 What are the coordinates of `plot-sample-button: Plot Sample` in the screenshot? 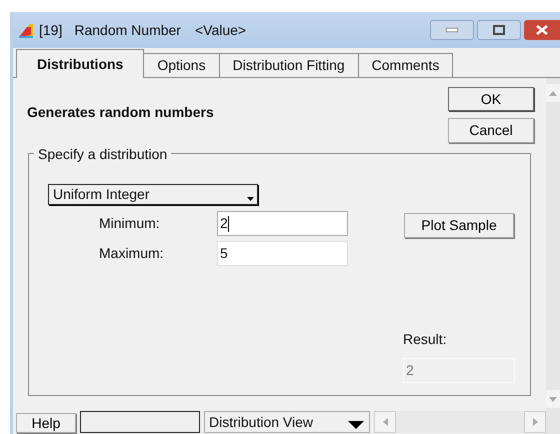 It's located at (459, 225).